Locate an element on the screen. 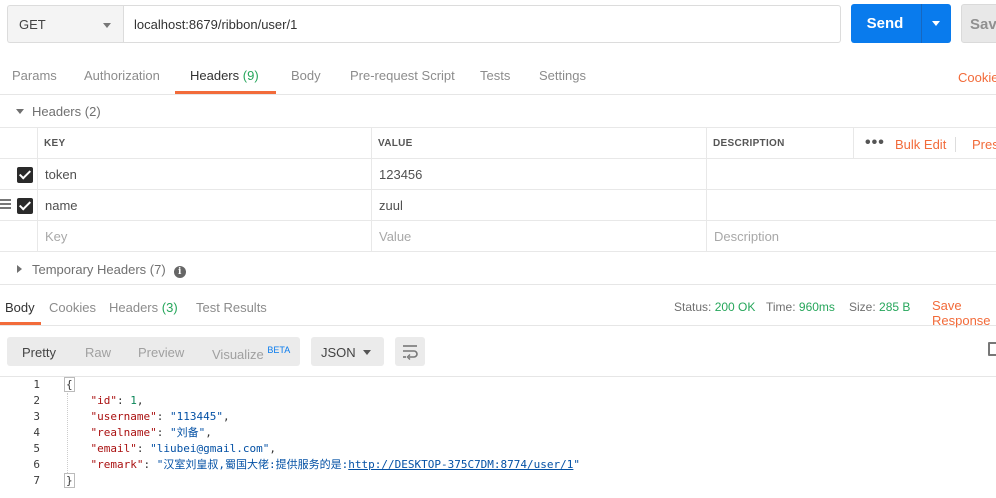 The width and height of the screenshot is (996, 498). beta-badge: BETA is located at coordinates (279, 350).